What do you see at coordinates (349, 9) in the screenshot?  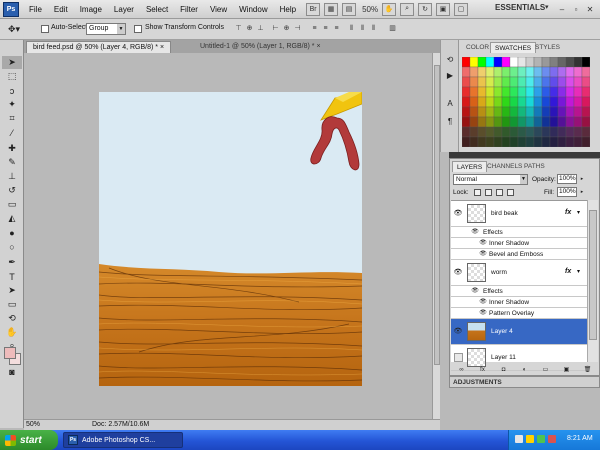 I see `extras-icon: ▤` at bounding box center [349, 9].